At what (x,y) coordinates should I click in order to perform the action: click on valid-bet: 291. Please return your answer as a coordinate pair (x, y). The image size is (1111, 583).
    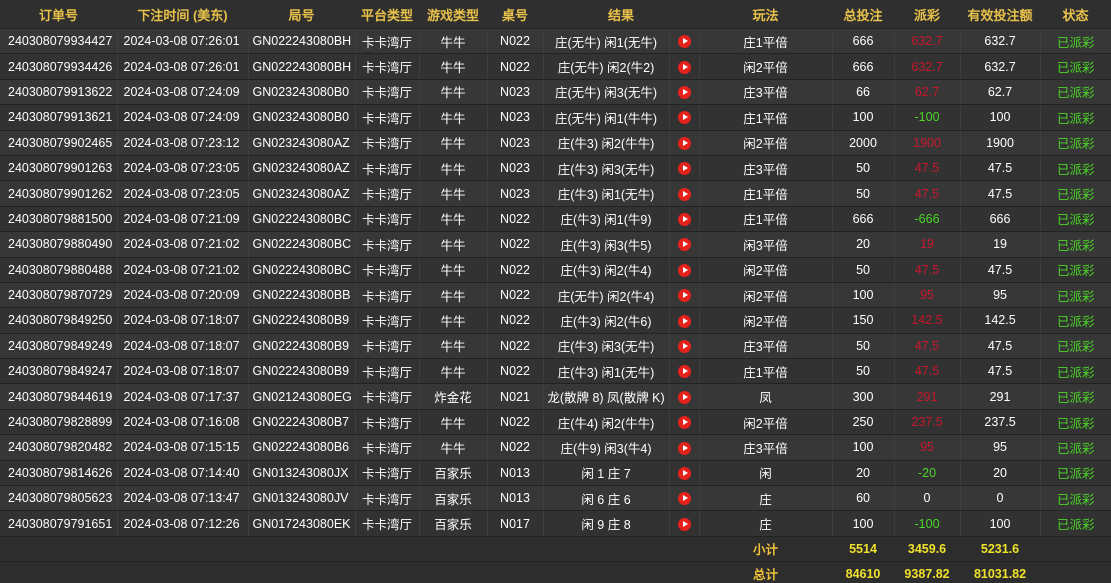
    Looking at the image, I should click on (1000, 396).